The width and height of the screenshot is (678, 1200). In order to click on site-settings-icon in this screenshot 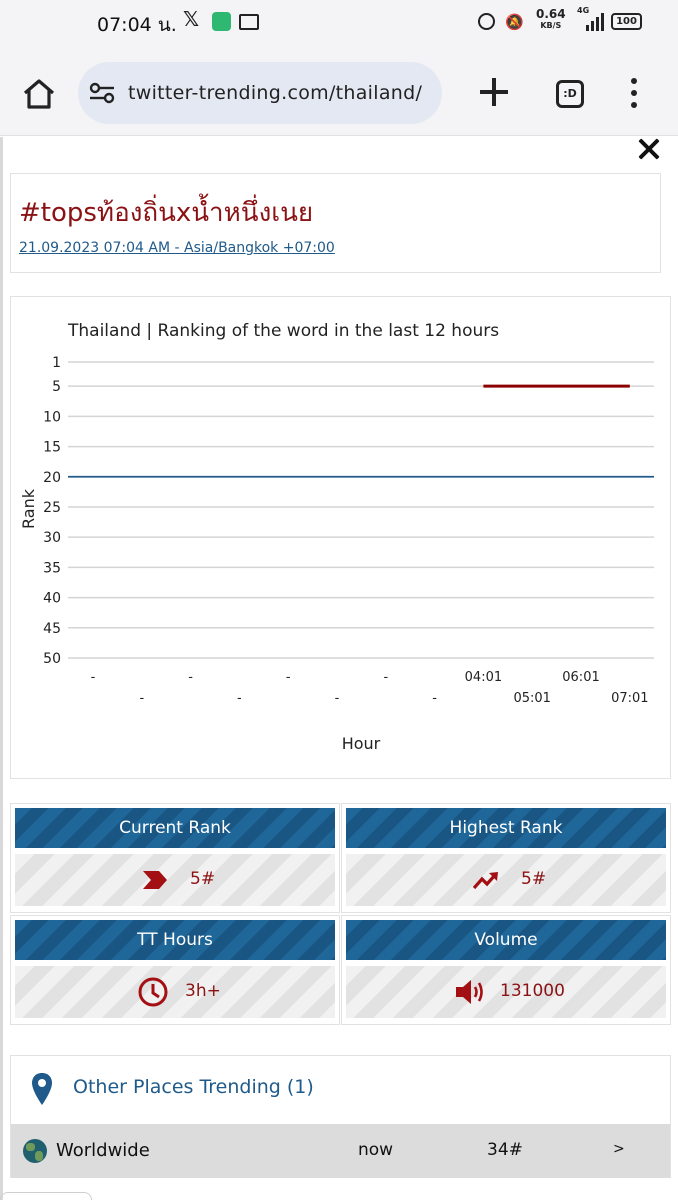, I will do `click(102, 93)`.